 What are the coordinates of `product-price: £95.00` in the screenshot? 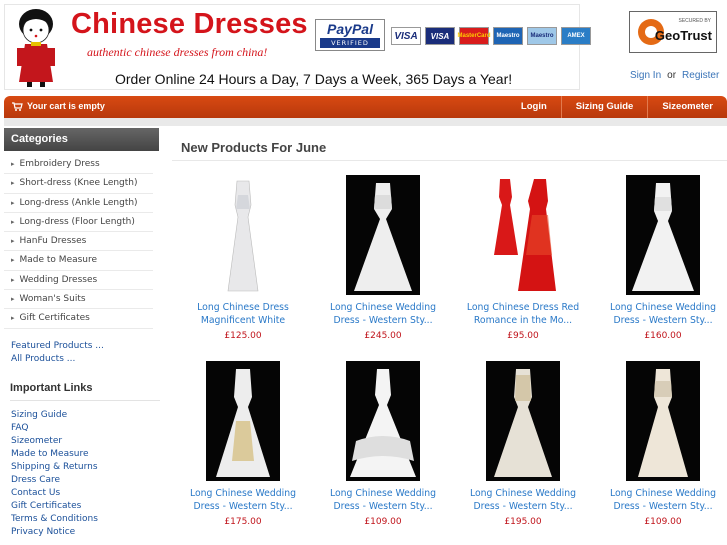 It's located at (523, 336).